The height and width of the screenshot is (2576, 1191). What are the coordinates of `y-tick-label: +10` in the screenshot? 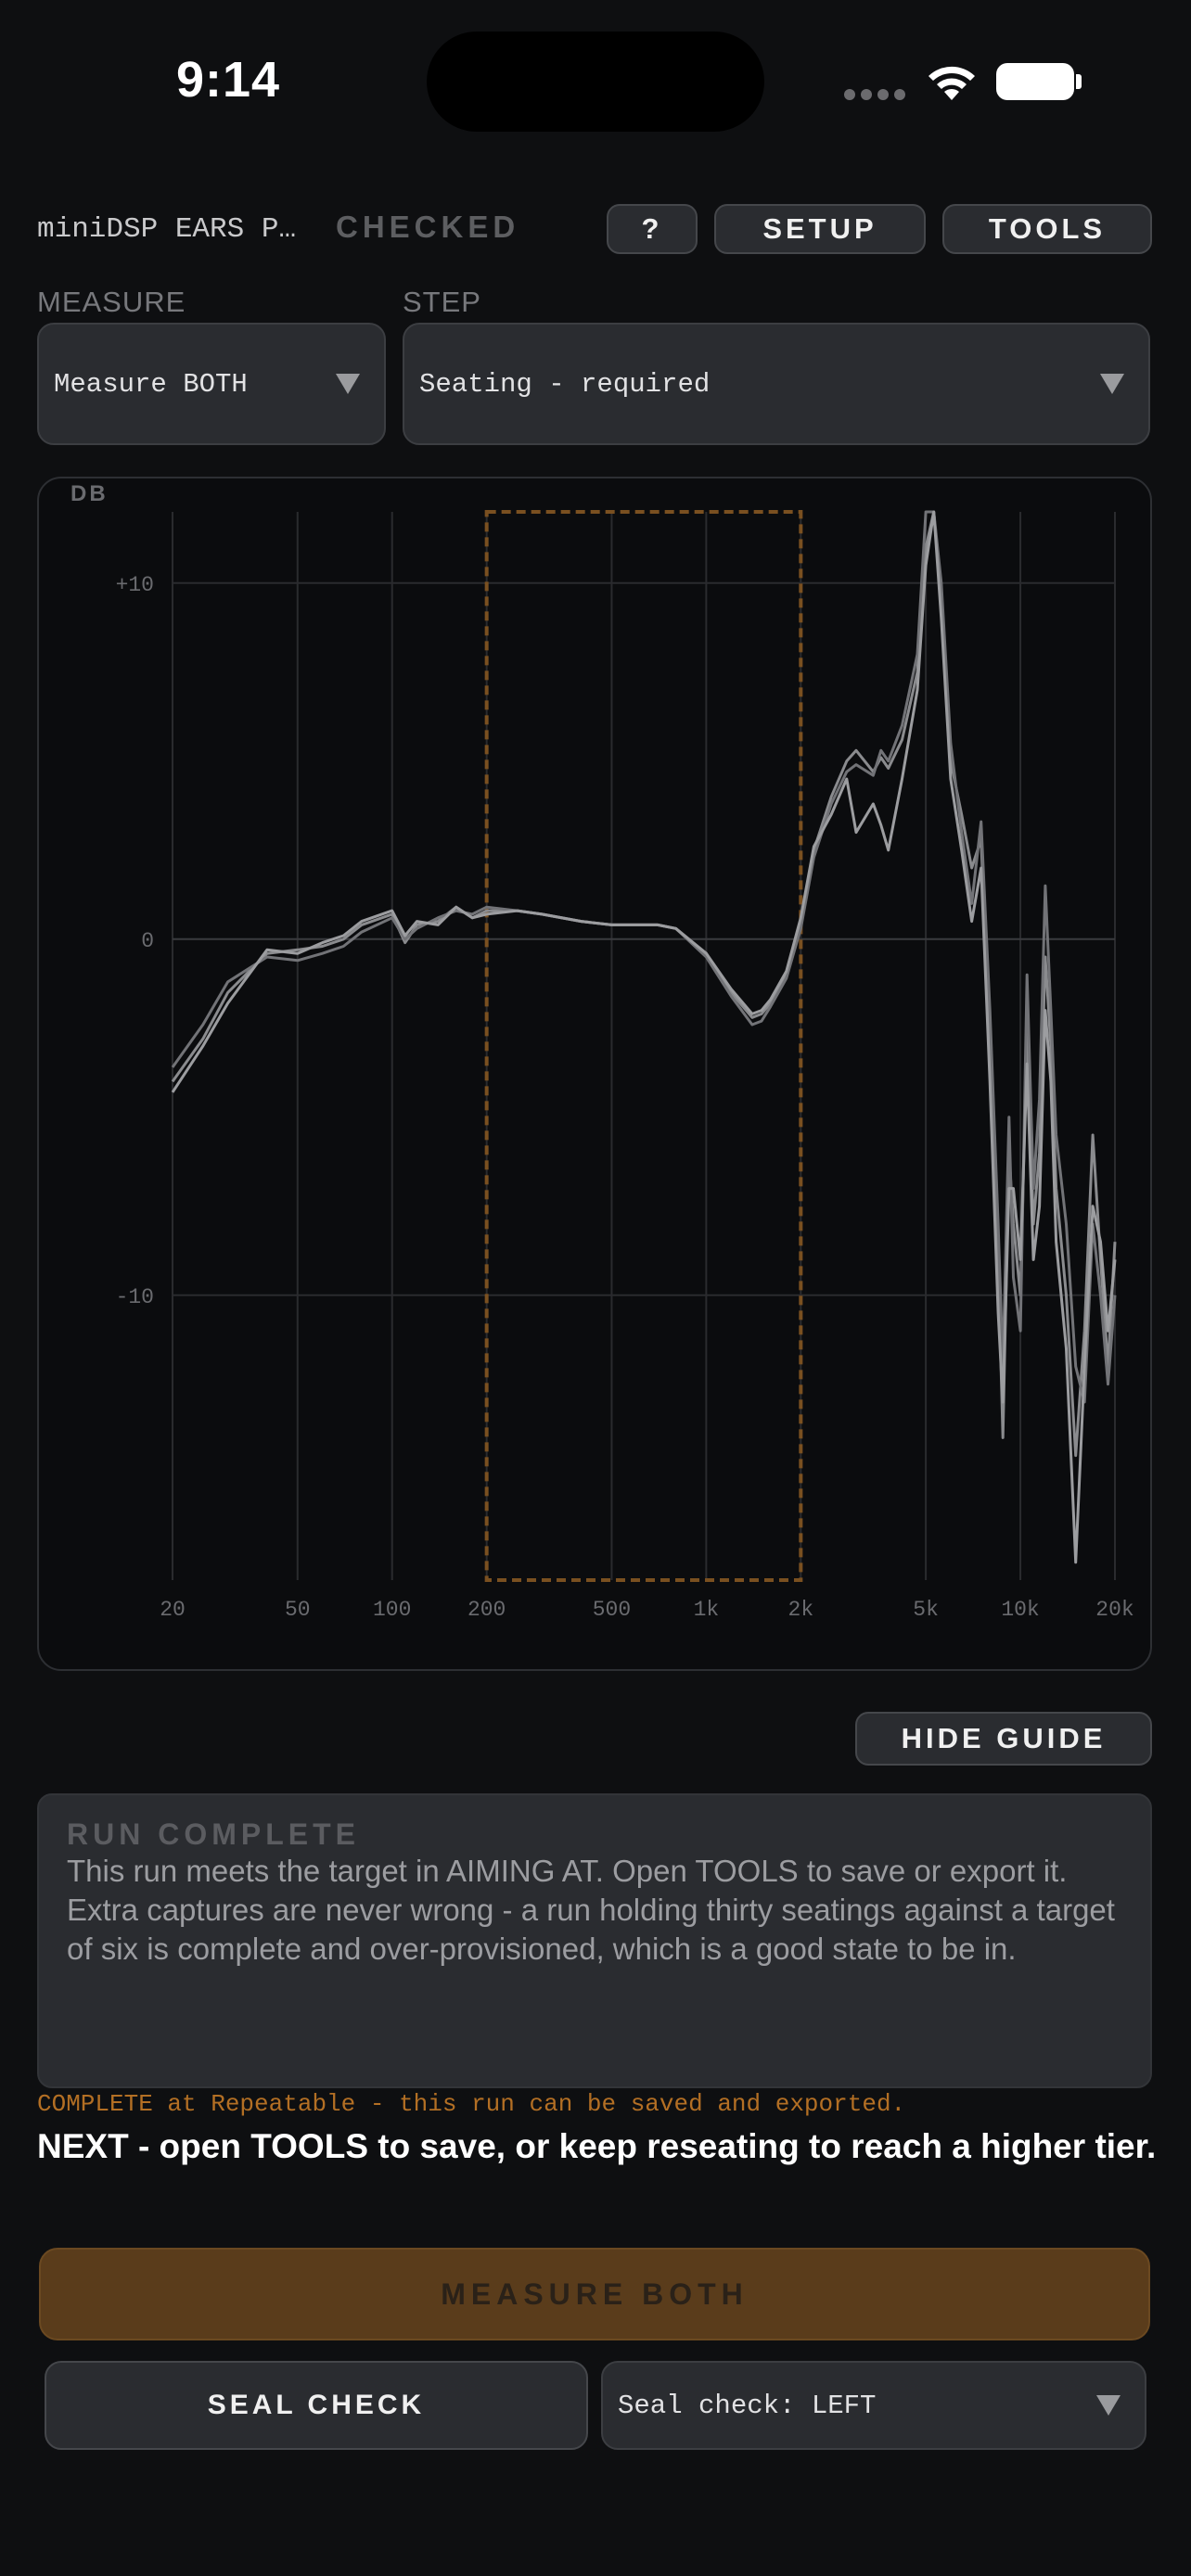 It's located at (135, 585).